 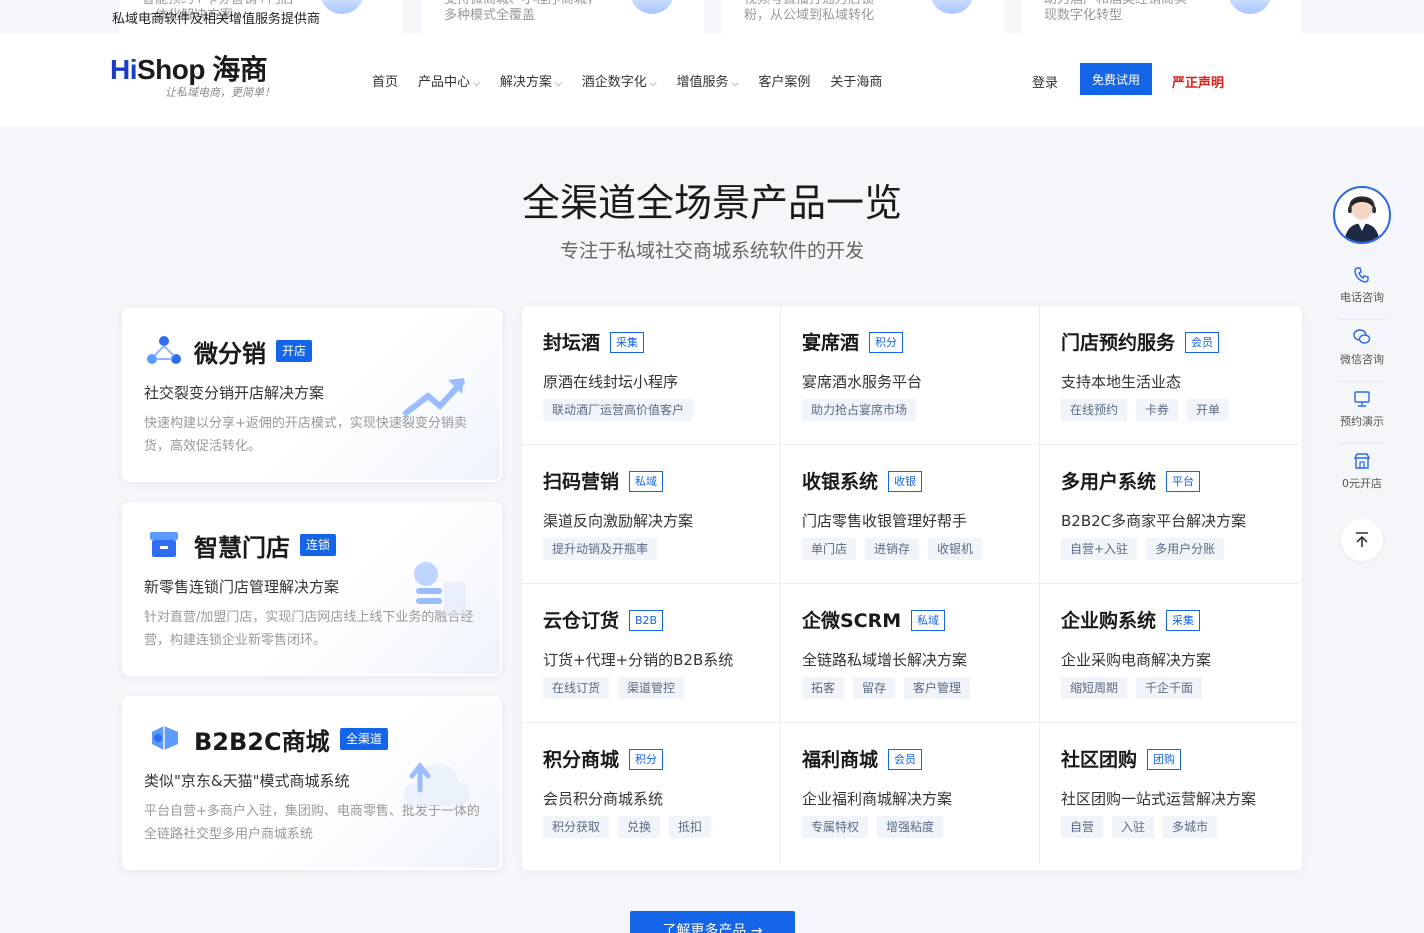 I want to click on product-tags: 助力抢占宴席市场, so click(x=859, y=410).